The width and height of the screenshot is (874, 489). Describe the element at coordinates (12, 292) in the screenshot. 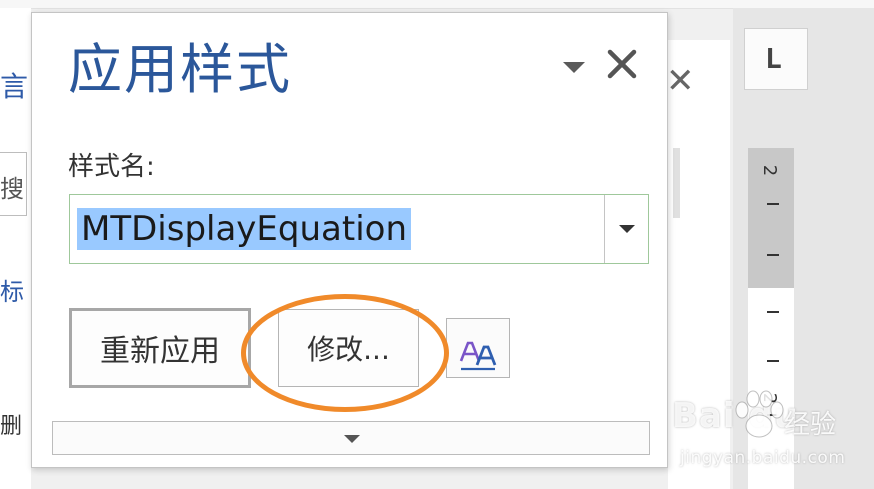

I see `partial-heading-char: 标` at that location.